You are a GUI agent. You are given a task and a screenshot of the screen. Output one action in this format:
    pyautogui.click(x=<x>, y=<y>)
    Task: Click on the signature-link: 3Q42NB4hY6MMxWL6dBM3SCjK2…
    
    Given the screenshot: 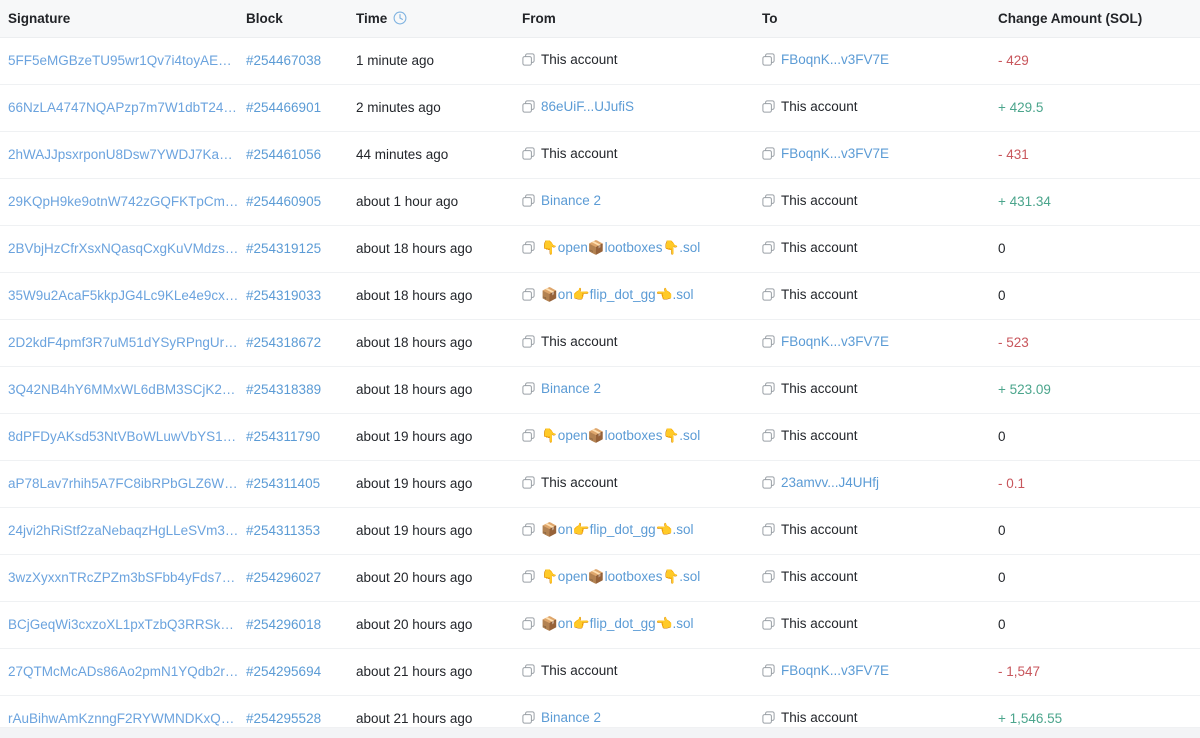 What is the action you would take?
    pyautogui.click(x=121, y=389)
    